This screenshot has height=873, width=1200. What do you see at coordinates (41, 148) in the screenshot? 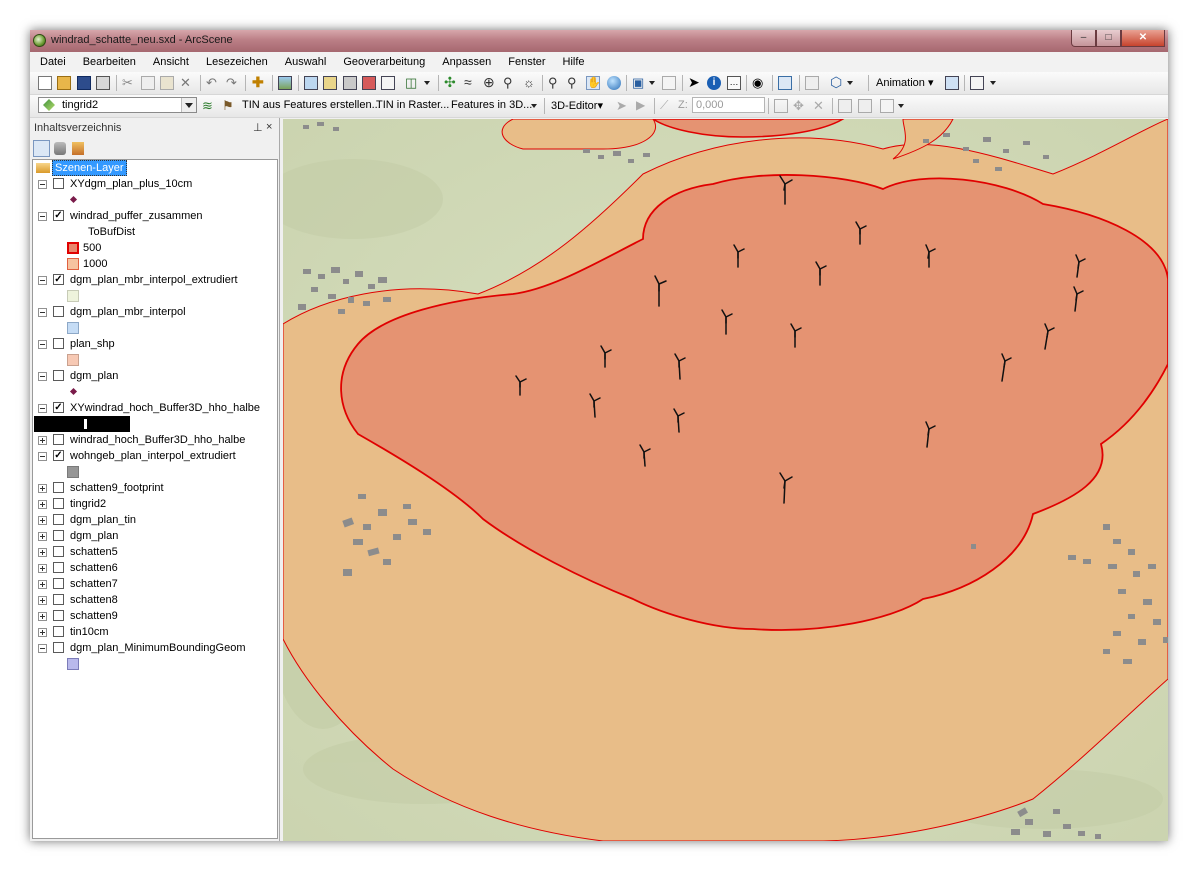
I see `list-by-drawing-order-icon` at bounding box center [41, 148].